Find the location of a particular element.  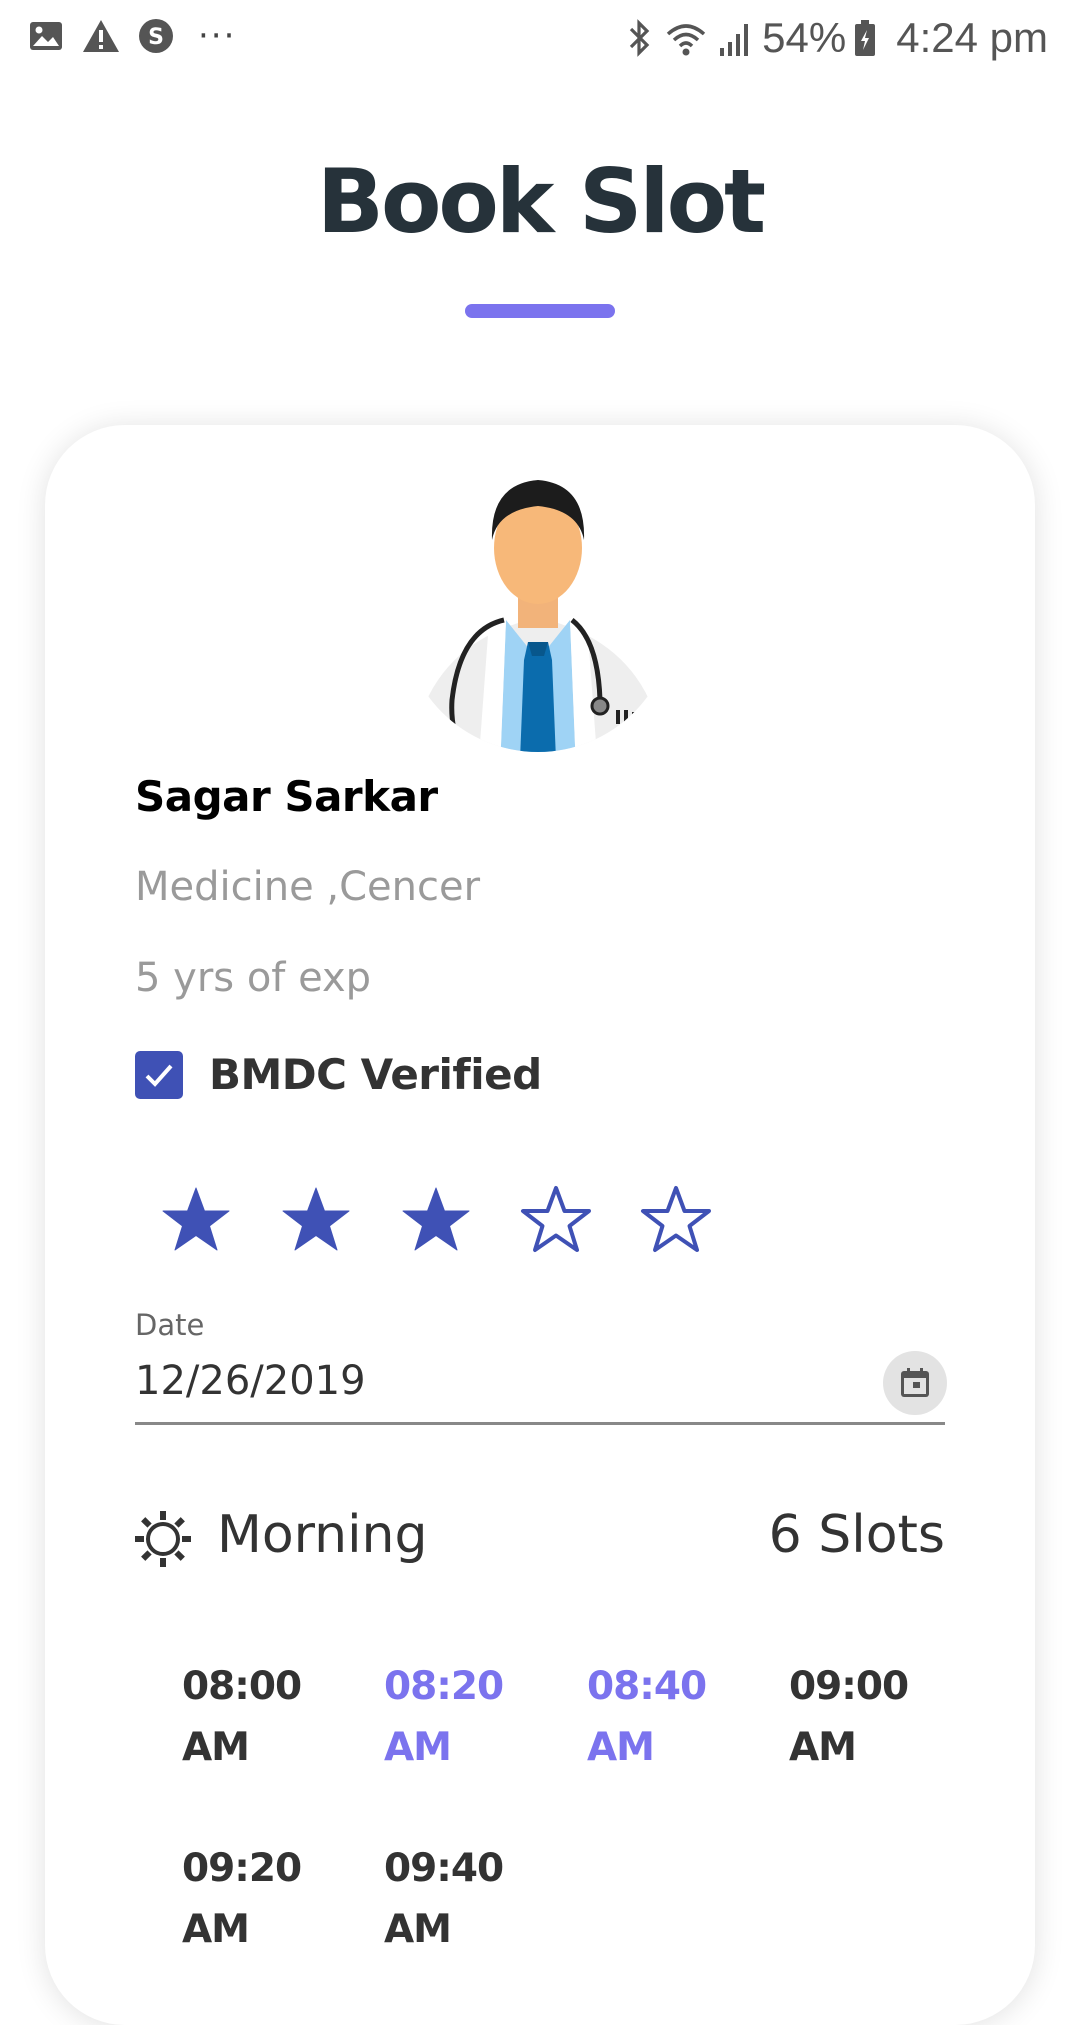

battery-icon is located at coordinates (865, 38).